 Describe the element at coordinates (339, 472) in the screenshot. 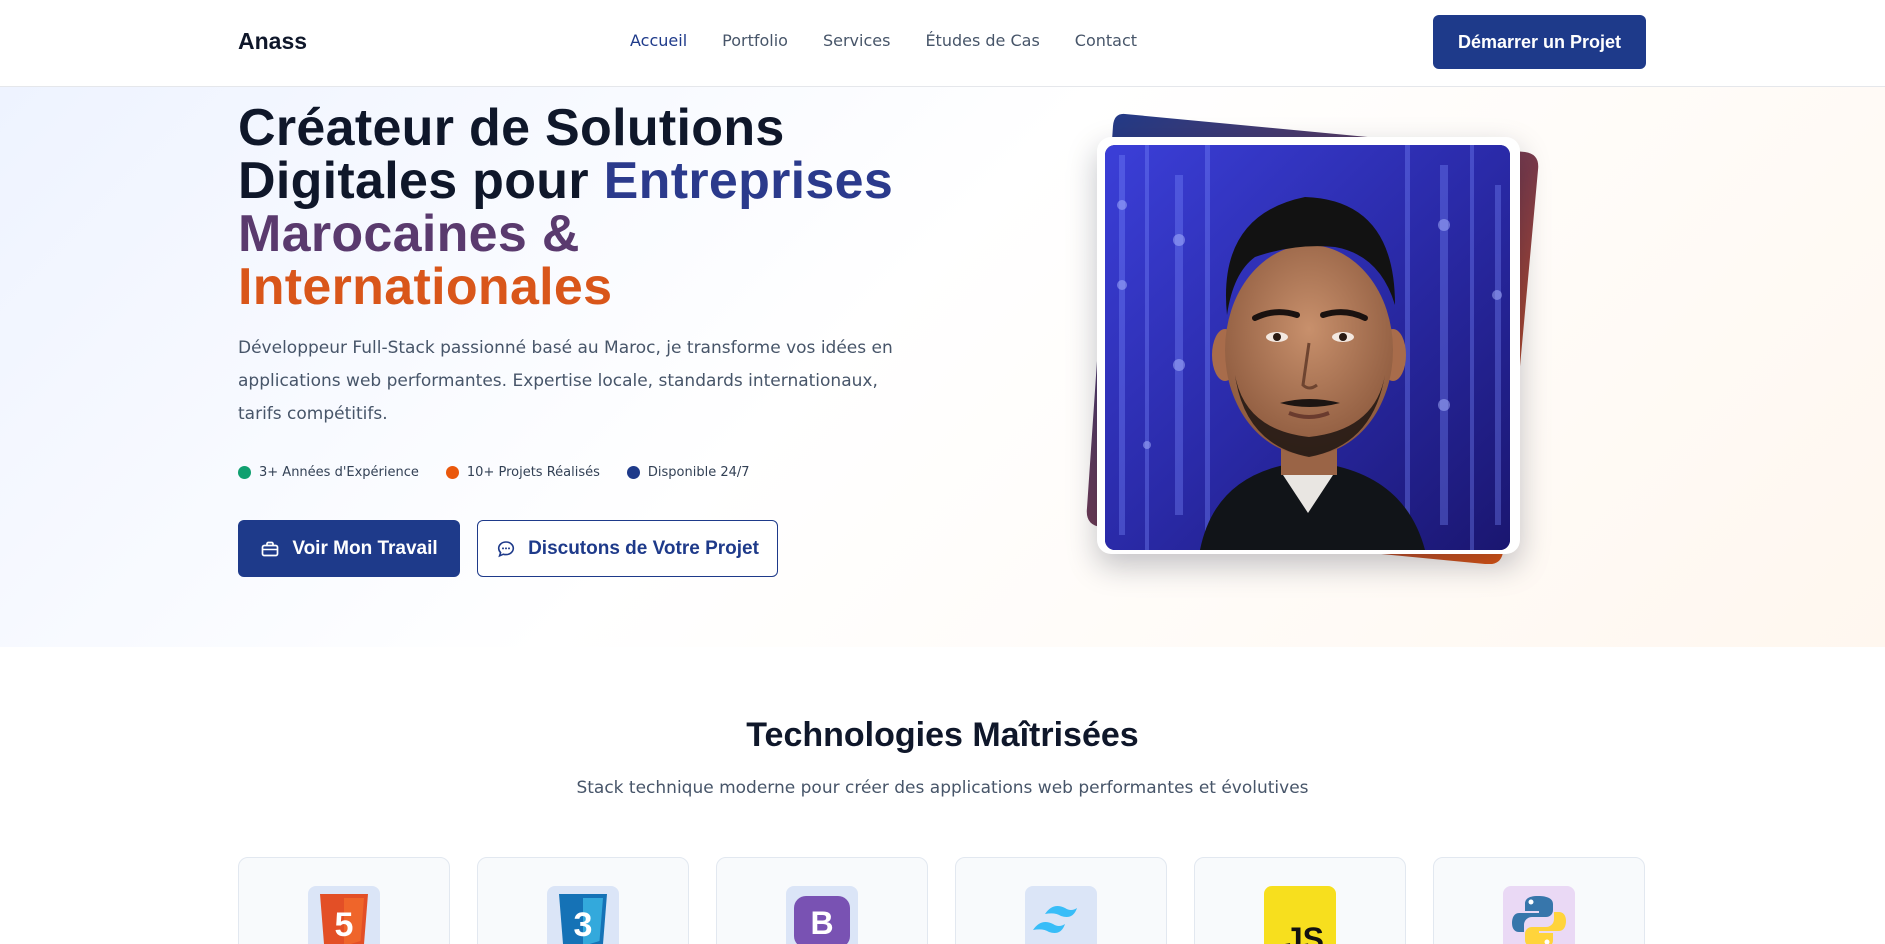

I see `stat-label: 3+ Années d'Expérience` at that location.